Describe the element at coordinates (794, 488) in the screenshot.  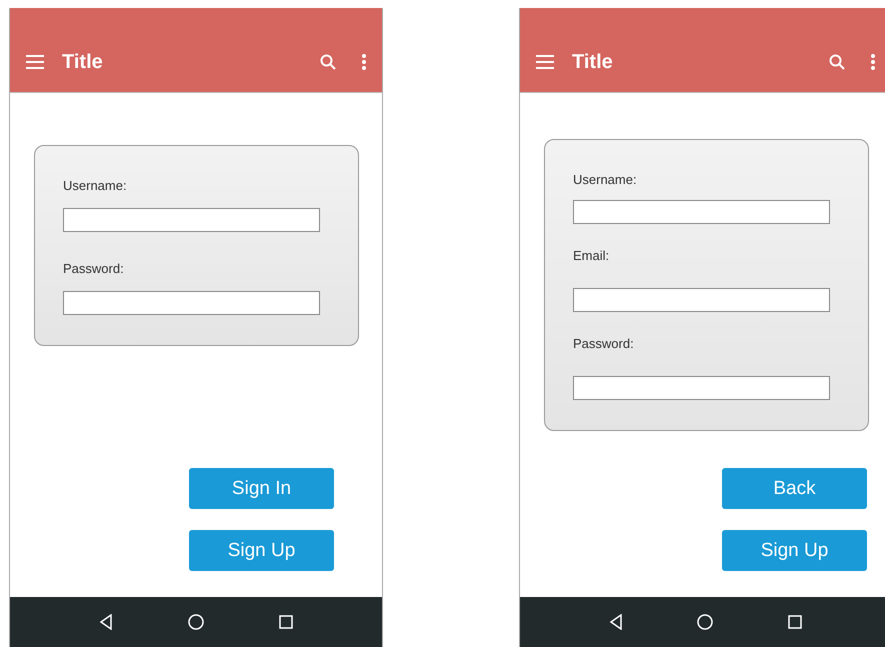
I see `action-button: Back` at that location.